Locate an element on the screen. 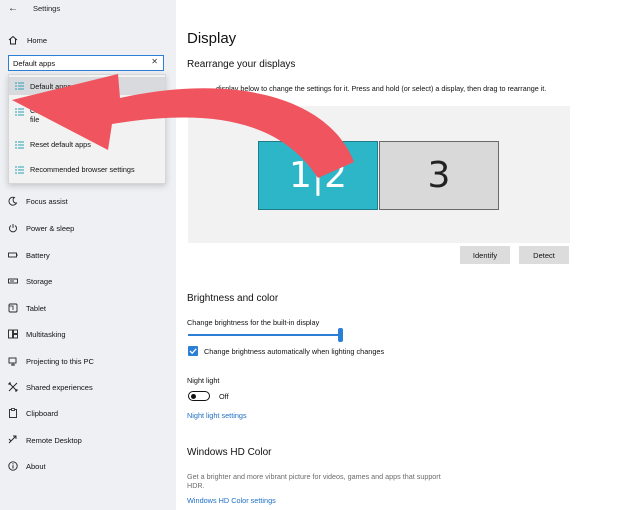 This screenshot has height=510, width=628. rearrange-heading: Rearrange your displays is located at coordinates (241, 64).